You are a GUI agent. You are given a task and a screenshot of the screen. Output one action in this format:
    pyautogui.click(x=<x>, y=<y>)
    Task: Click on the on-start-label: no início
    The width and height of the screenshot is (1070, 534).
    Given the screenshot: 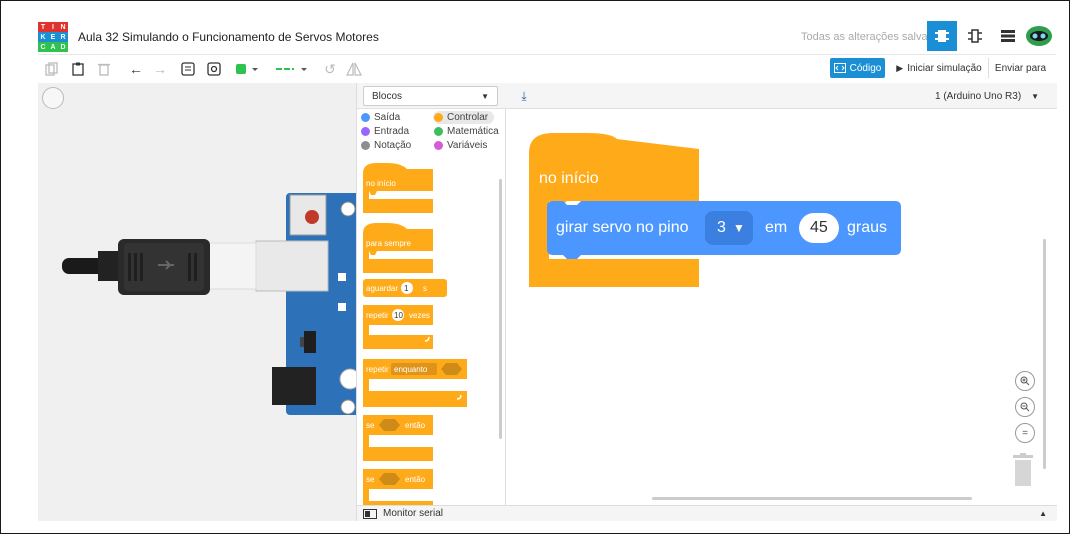 What is the action you would take?
    pyautogui.click(x=569, y=179)
    